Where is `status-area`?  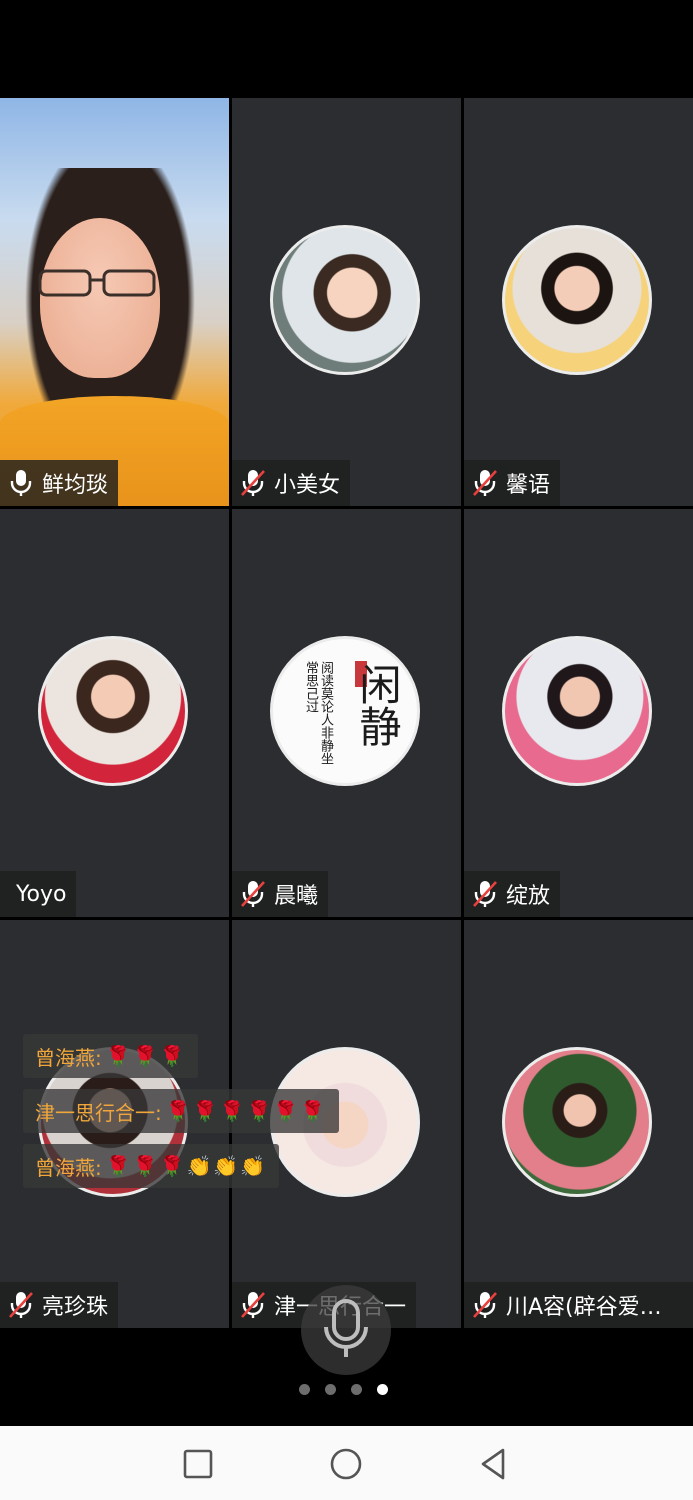 status-area is located at coordinates (346, 49).